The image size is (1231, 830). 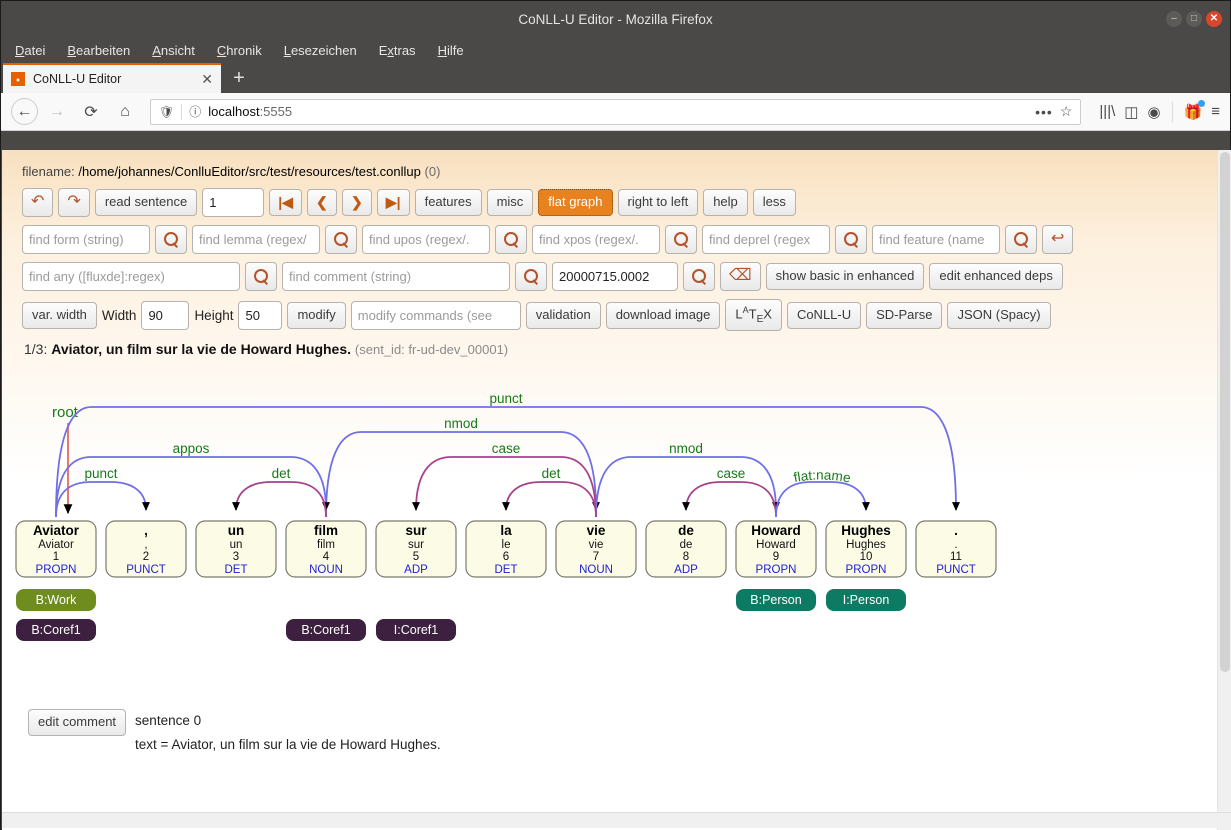 What do you see at coordinates (426, 239) in the screenshot?
I see `find-upos-input` at bounding box center [426, 239].